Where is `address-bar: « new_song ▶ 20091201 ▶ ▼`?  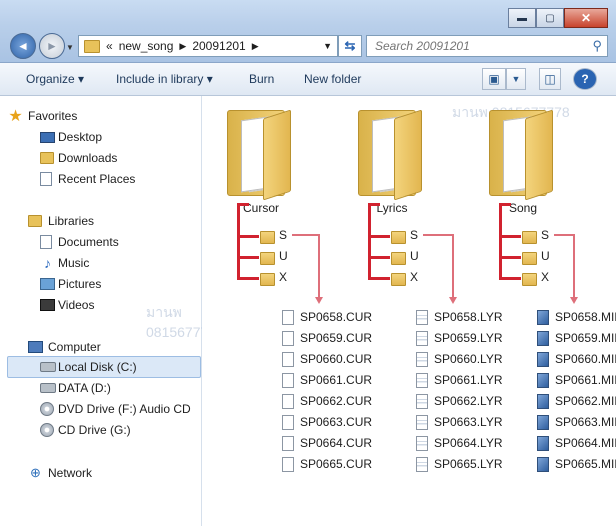 address-bar: « new_song ▶ 20091201 ▶ ▼ is located at coordinates (208, 46).